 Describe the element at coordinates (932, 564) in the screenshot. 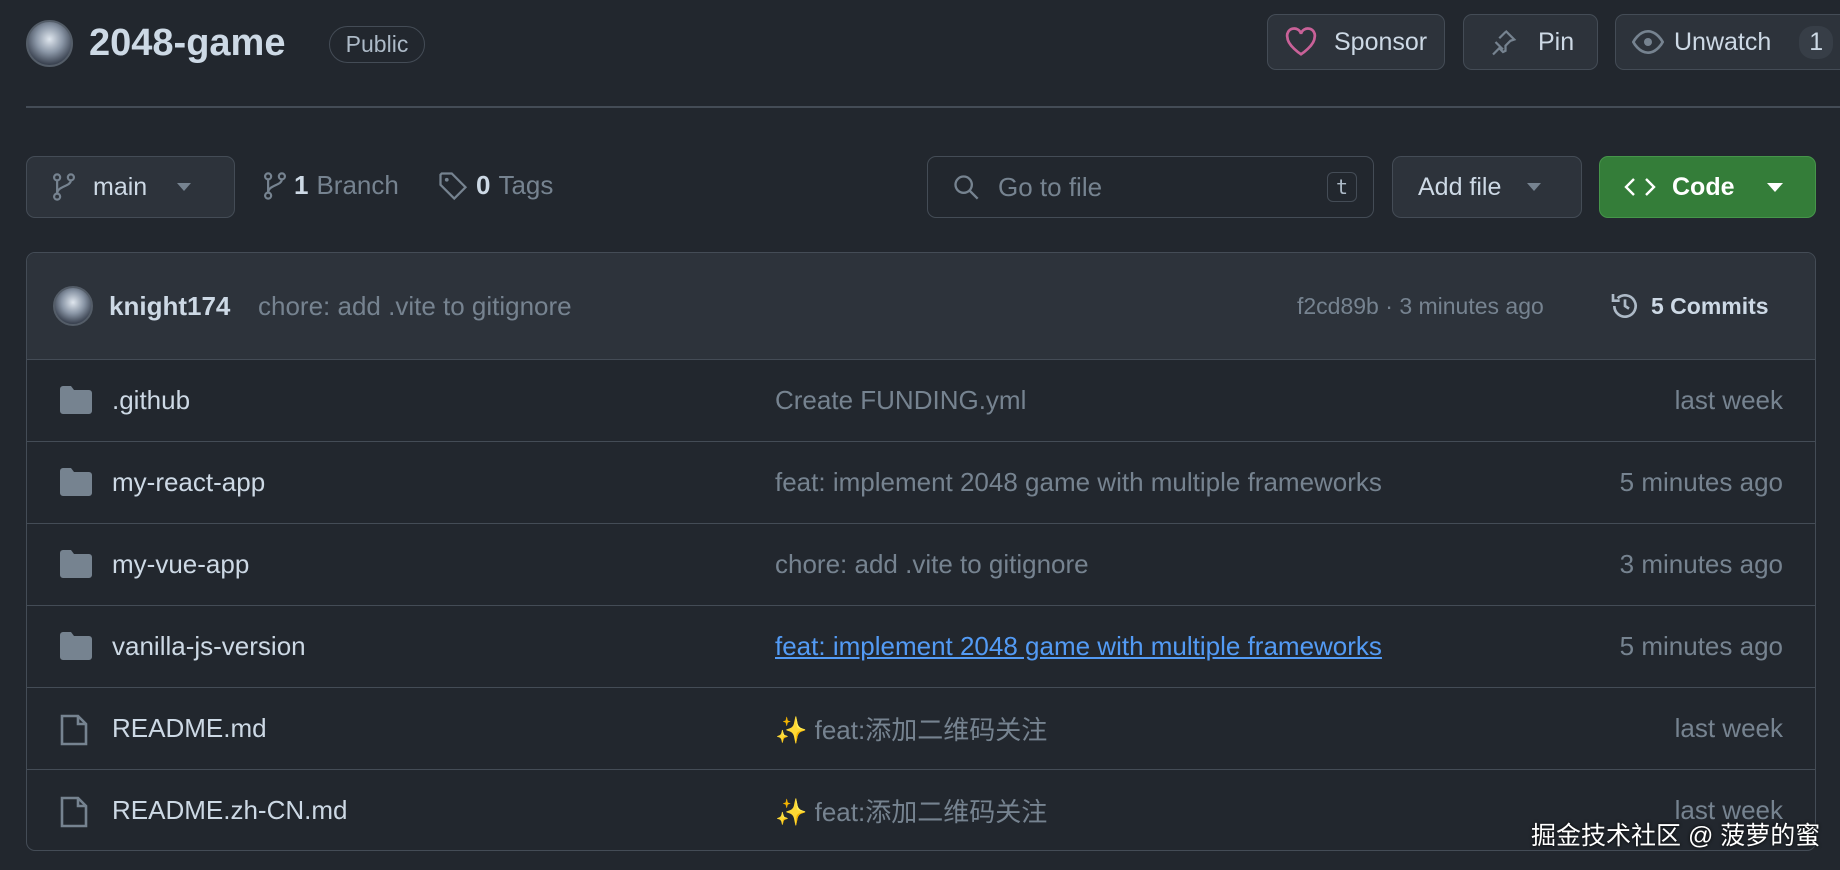

I see `file-commit-message: chore: add .vite to gitignore` at that location.